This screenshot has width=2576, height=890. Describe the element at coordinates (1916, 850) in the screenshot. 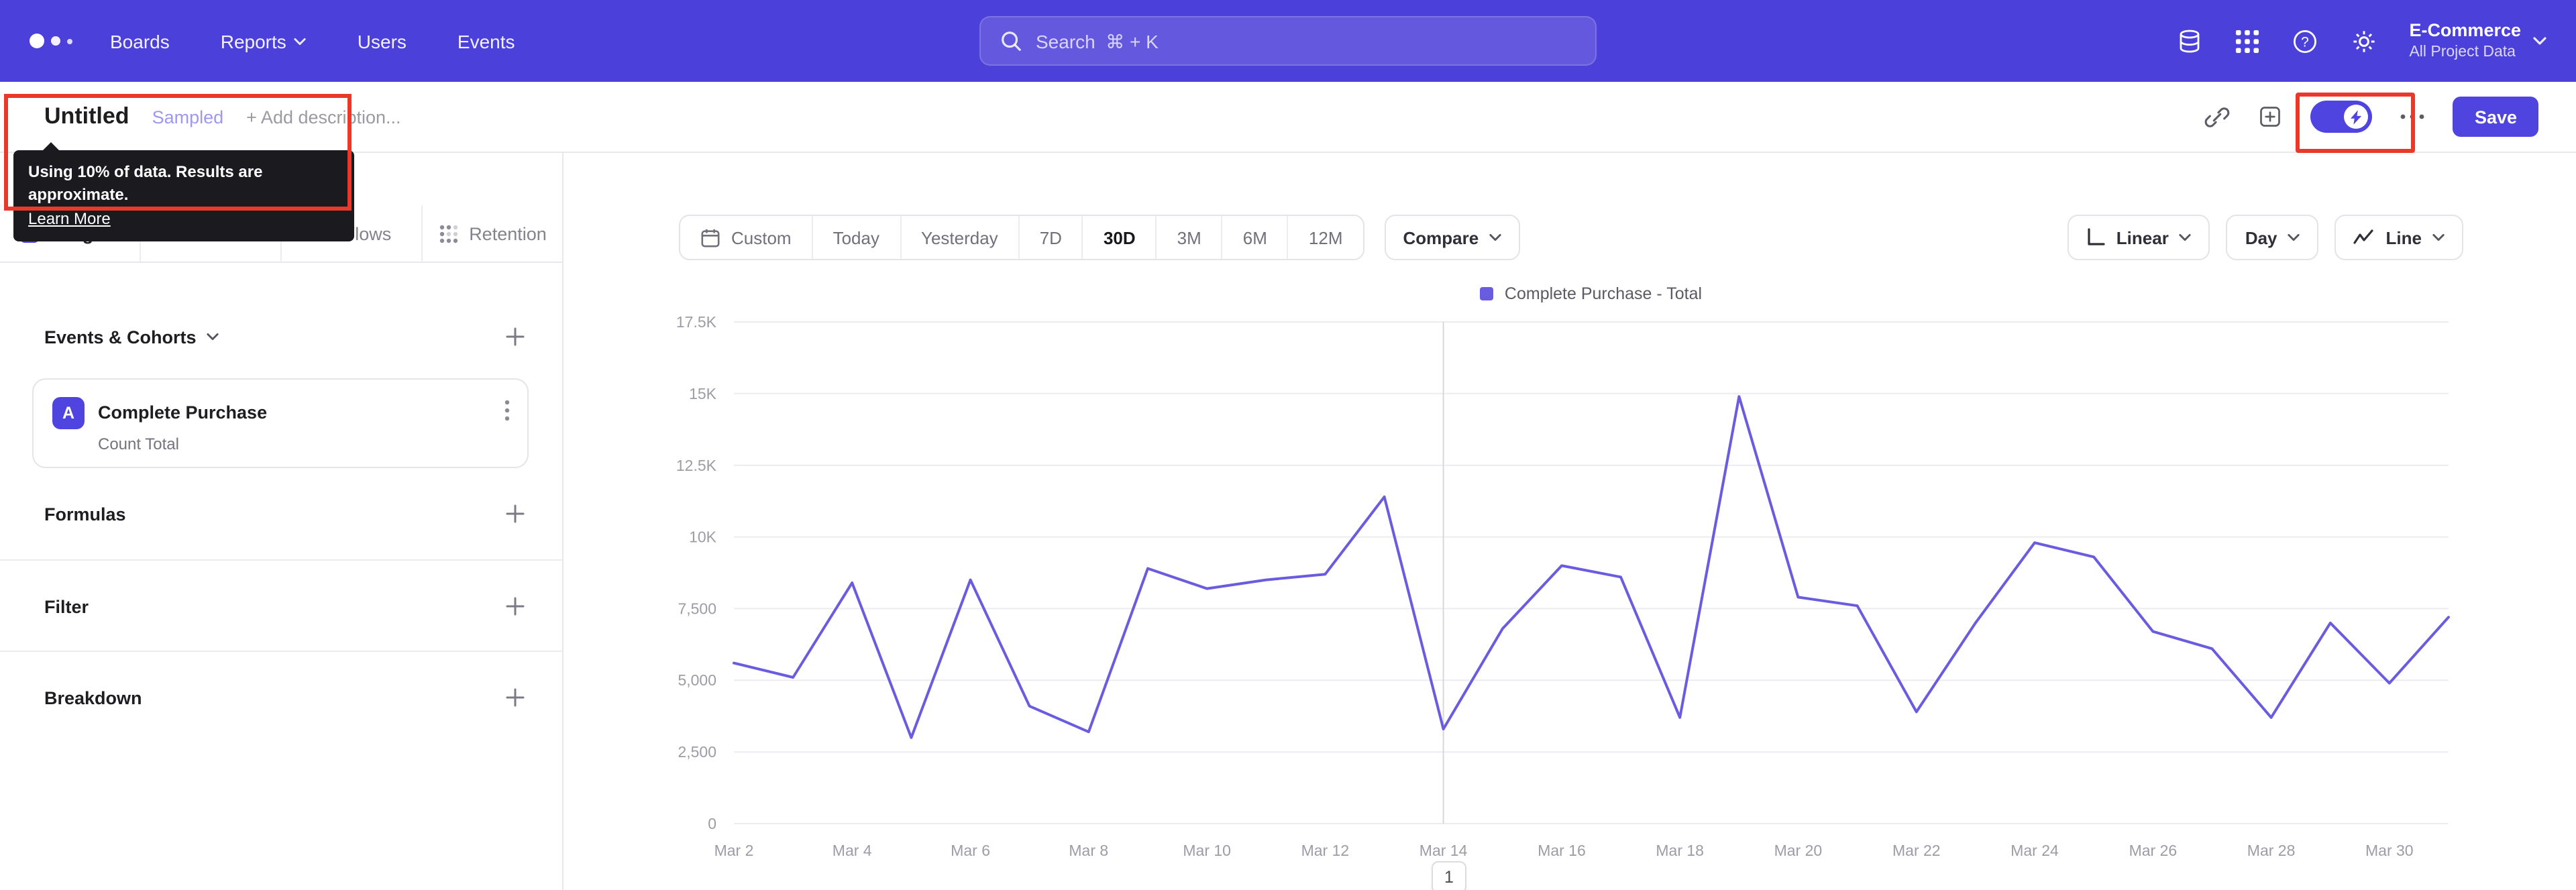

I see `svg-text: Mar 22` at that location.